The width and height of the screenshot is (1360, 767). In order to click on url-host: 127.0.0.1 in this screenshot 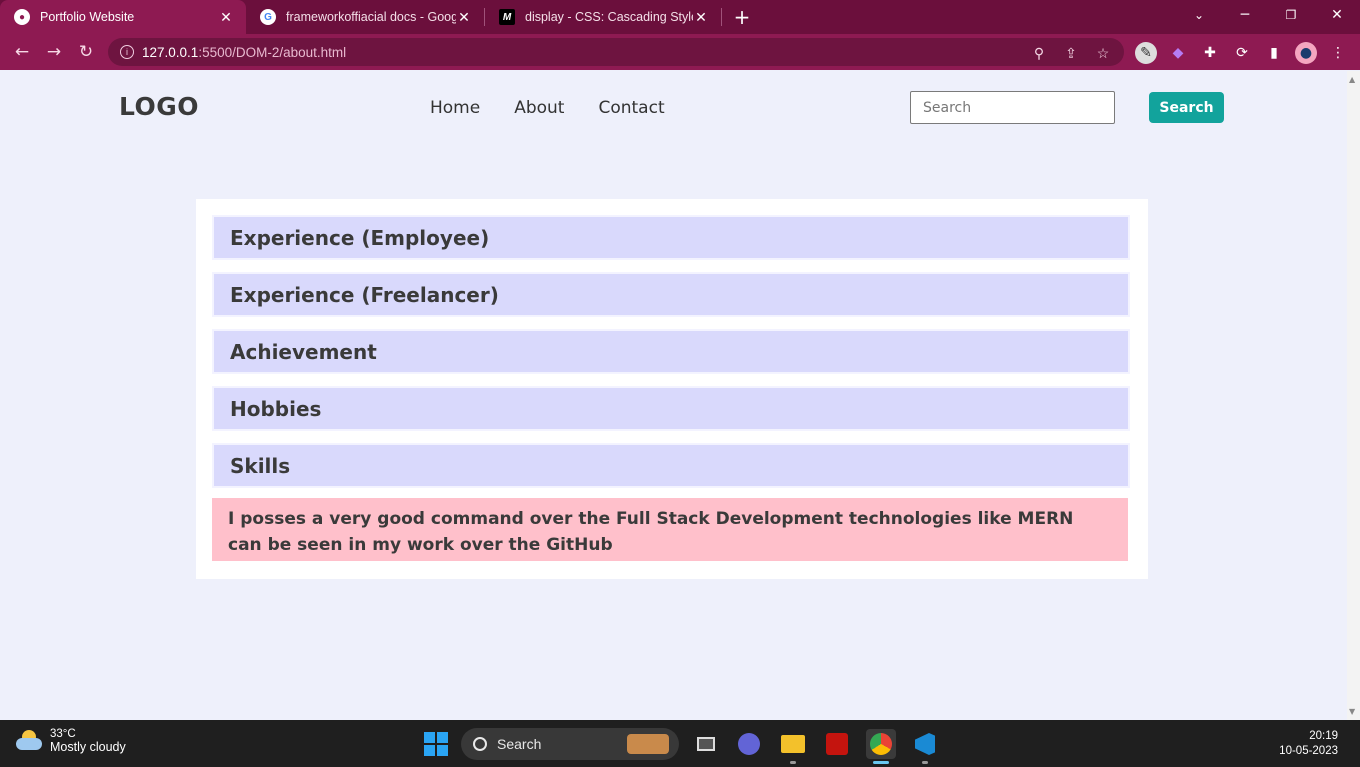, I will do `click(170, 52)`.